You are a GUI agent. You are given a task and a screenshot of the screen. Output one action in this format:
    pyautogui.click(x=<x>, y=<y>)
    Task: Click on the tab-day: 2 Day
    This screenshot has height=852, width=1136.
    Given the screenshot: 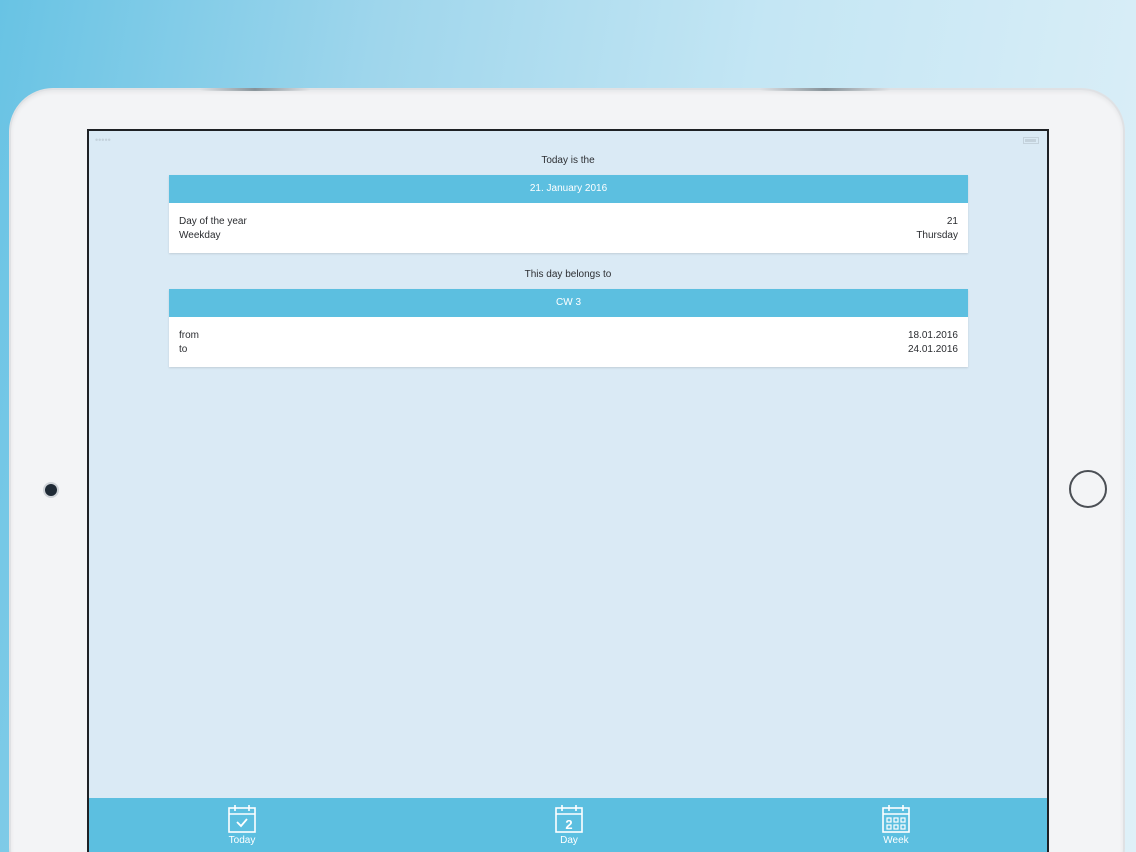 What is the action you would take?
    pyautogui.click(x=569, y=827)
    